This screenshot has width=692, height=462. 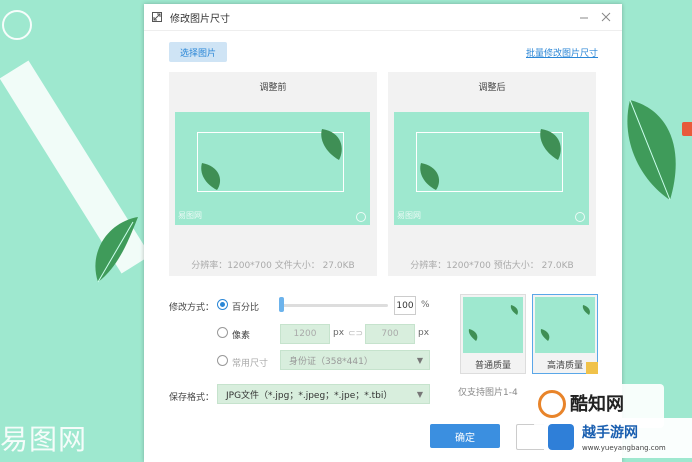 What do you see at coordinates (488, 393) in the screenshot?
I see `support-hint: 仅支持图片1-4` at bounding box center [488, 393].